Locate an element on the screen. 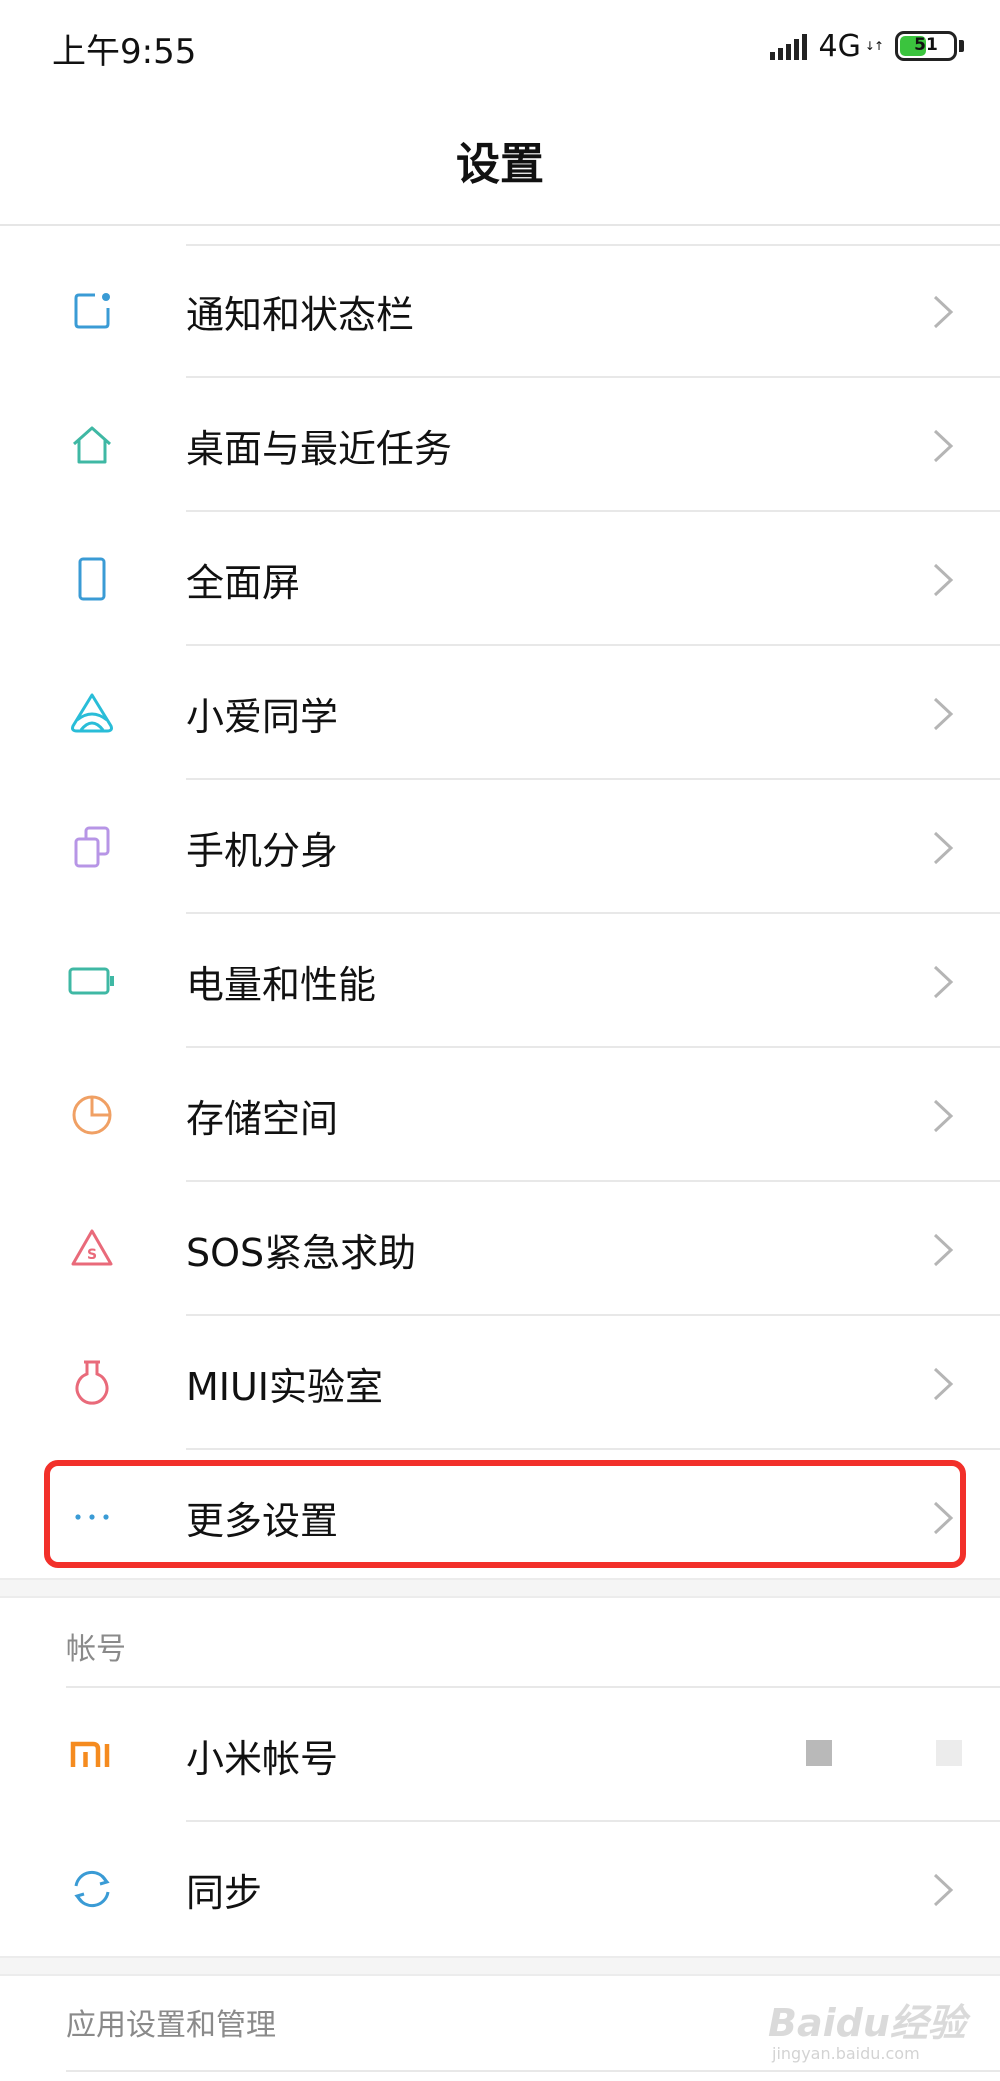 The width and height of the screenshot is (1000, 2081). settings-item-label: 电量和性能 is located at coordinates (281, 985).